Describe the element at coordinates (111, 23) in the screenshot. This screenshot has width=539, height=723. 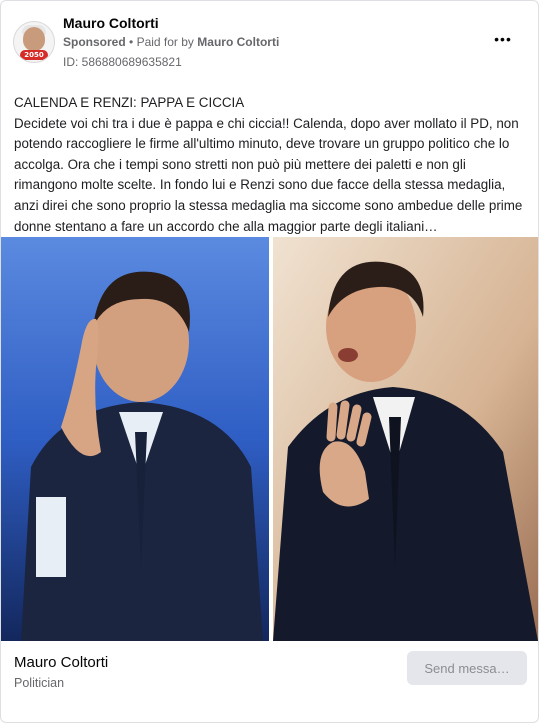
I see `author-name: Mauro Coltorti` at that location.